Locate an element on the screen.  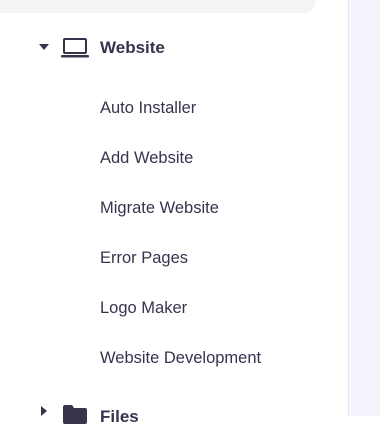
sidebar-item-previous is located at coordinates (158, 6).